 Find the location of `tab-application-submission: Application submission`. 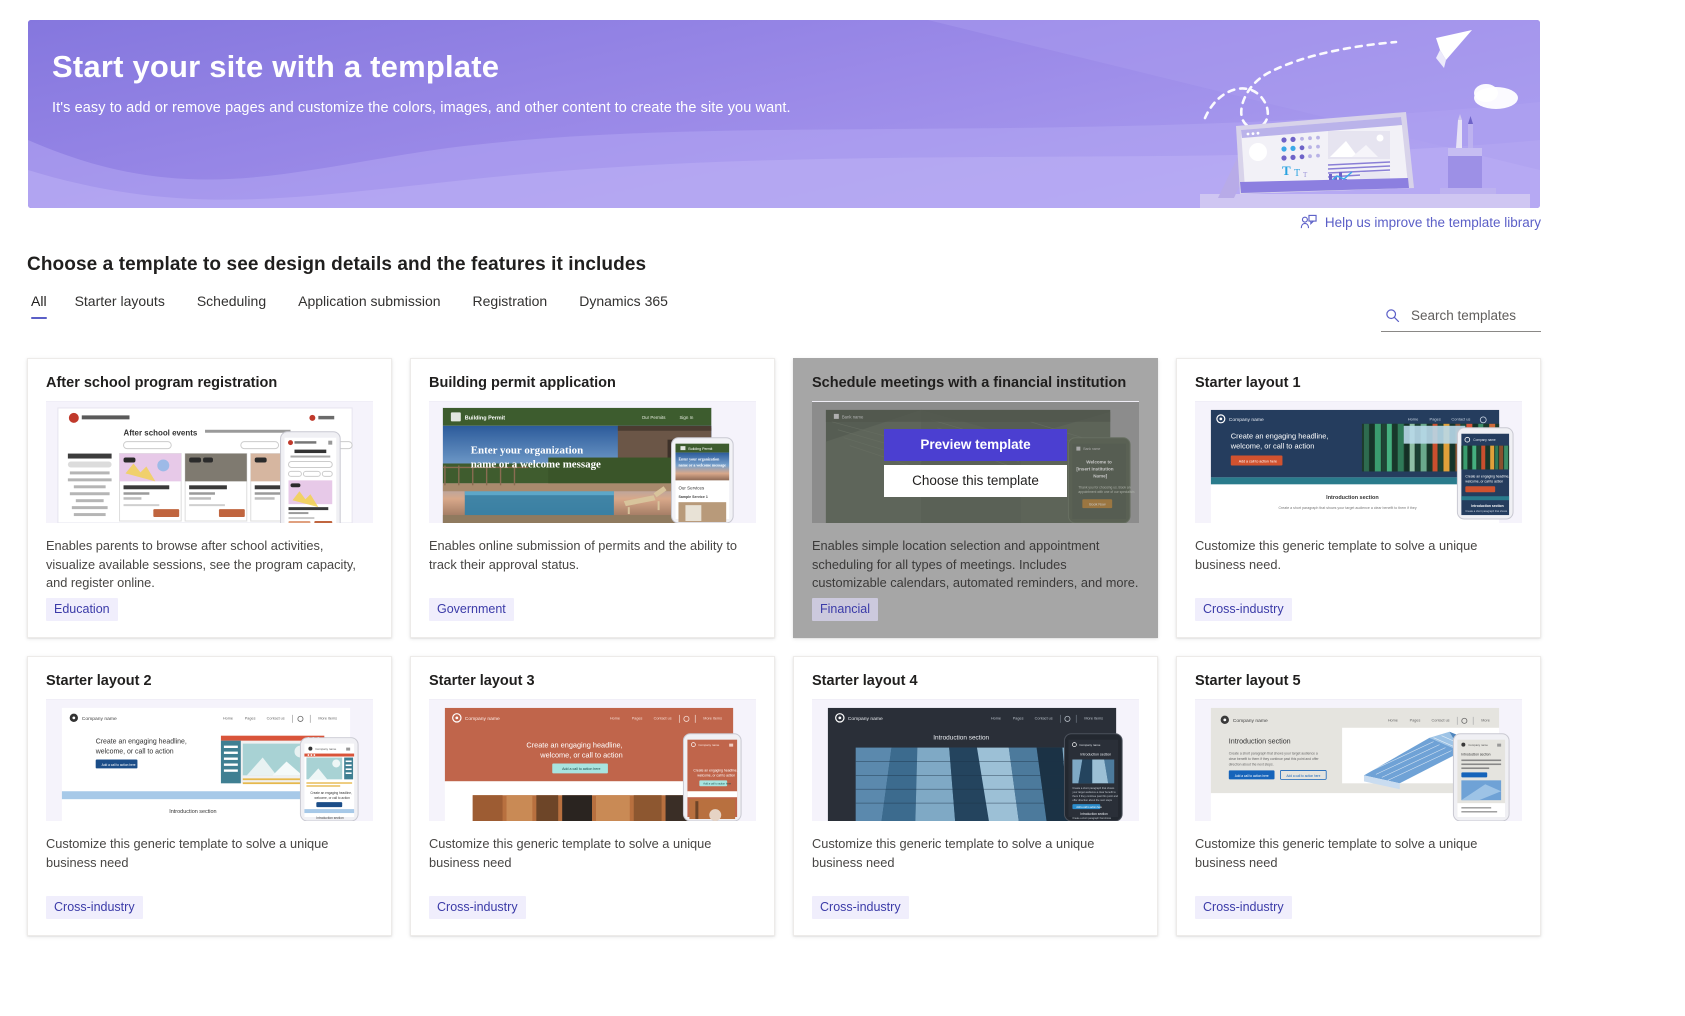

tab-application-submission: Application submission is located at coordinates (369, 306).